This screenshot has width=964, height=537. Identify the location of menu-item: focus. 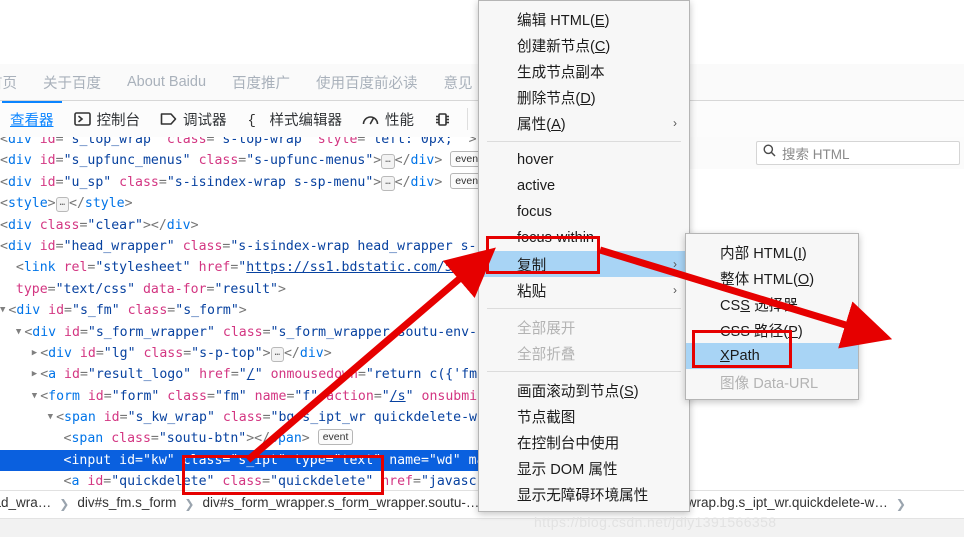
(584, 212).